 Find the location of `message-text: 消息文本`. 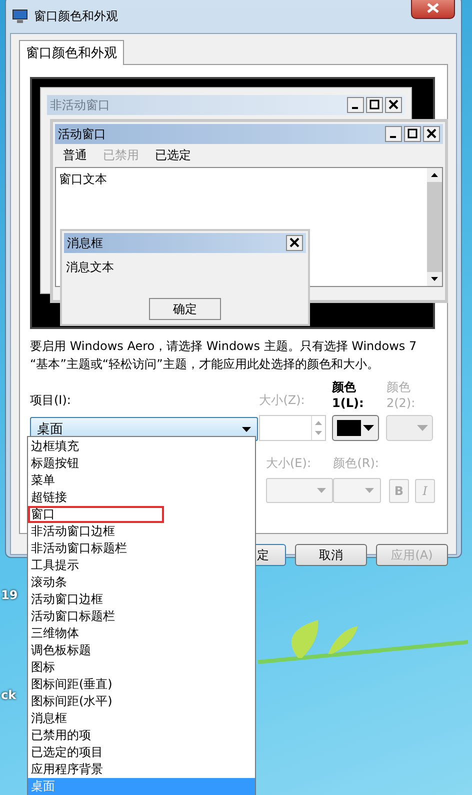

message-text: 消息文本 is located at coordinates (90, 267).